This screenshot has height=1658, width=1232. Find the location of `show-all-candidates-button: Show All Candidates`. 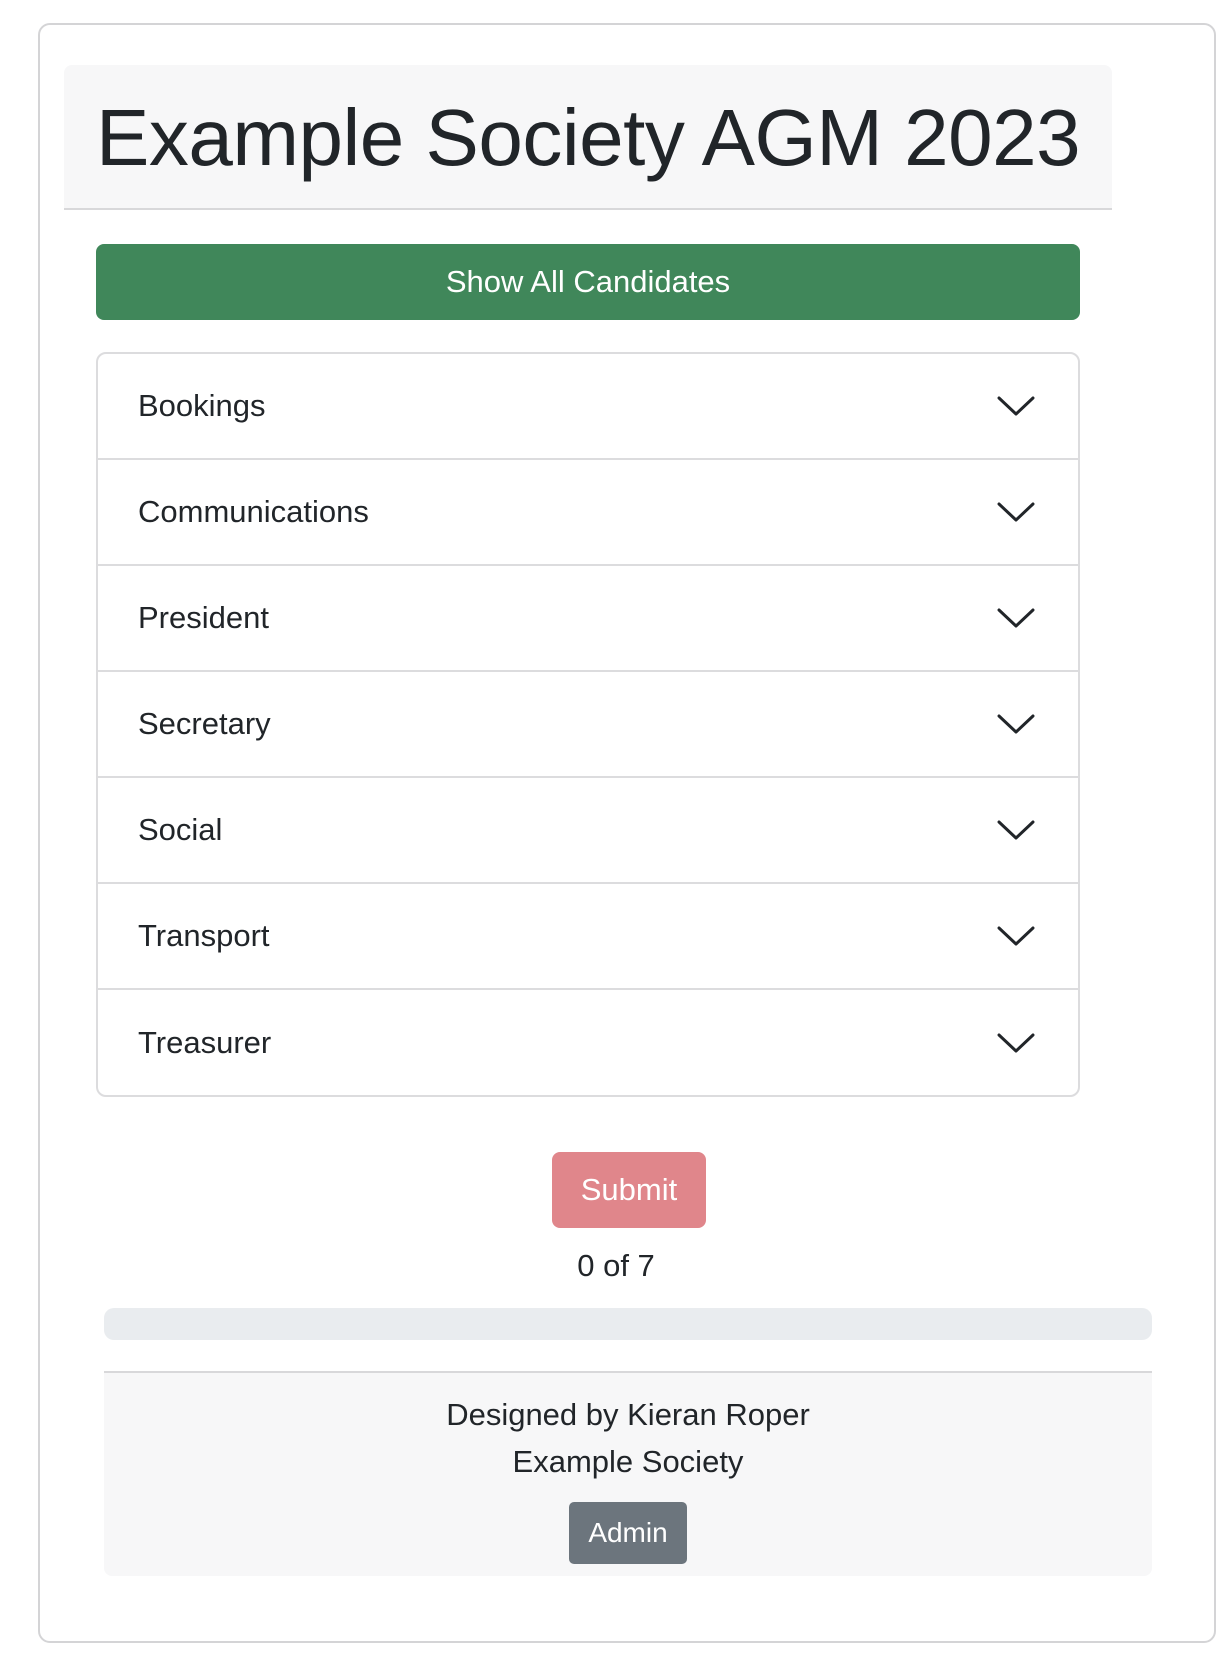

show-all-candidates-button: Show All Candidates is located at coordinates (588, 282).